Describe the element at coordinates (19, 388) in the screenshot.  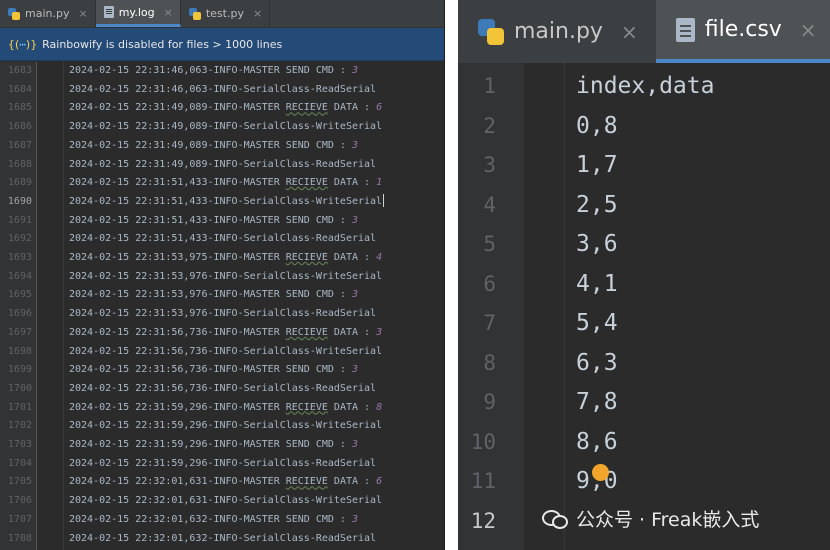
I see `line-number: 1700` at that location.